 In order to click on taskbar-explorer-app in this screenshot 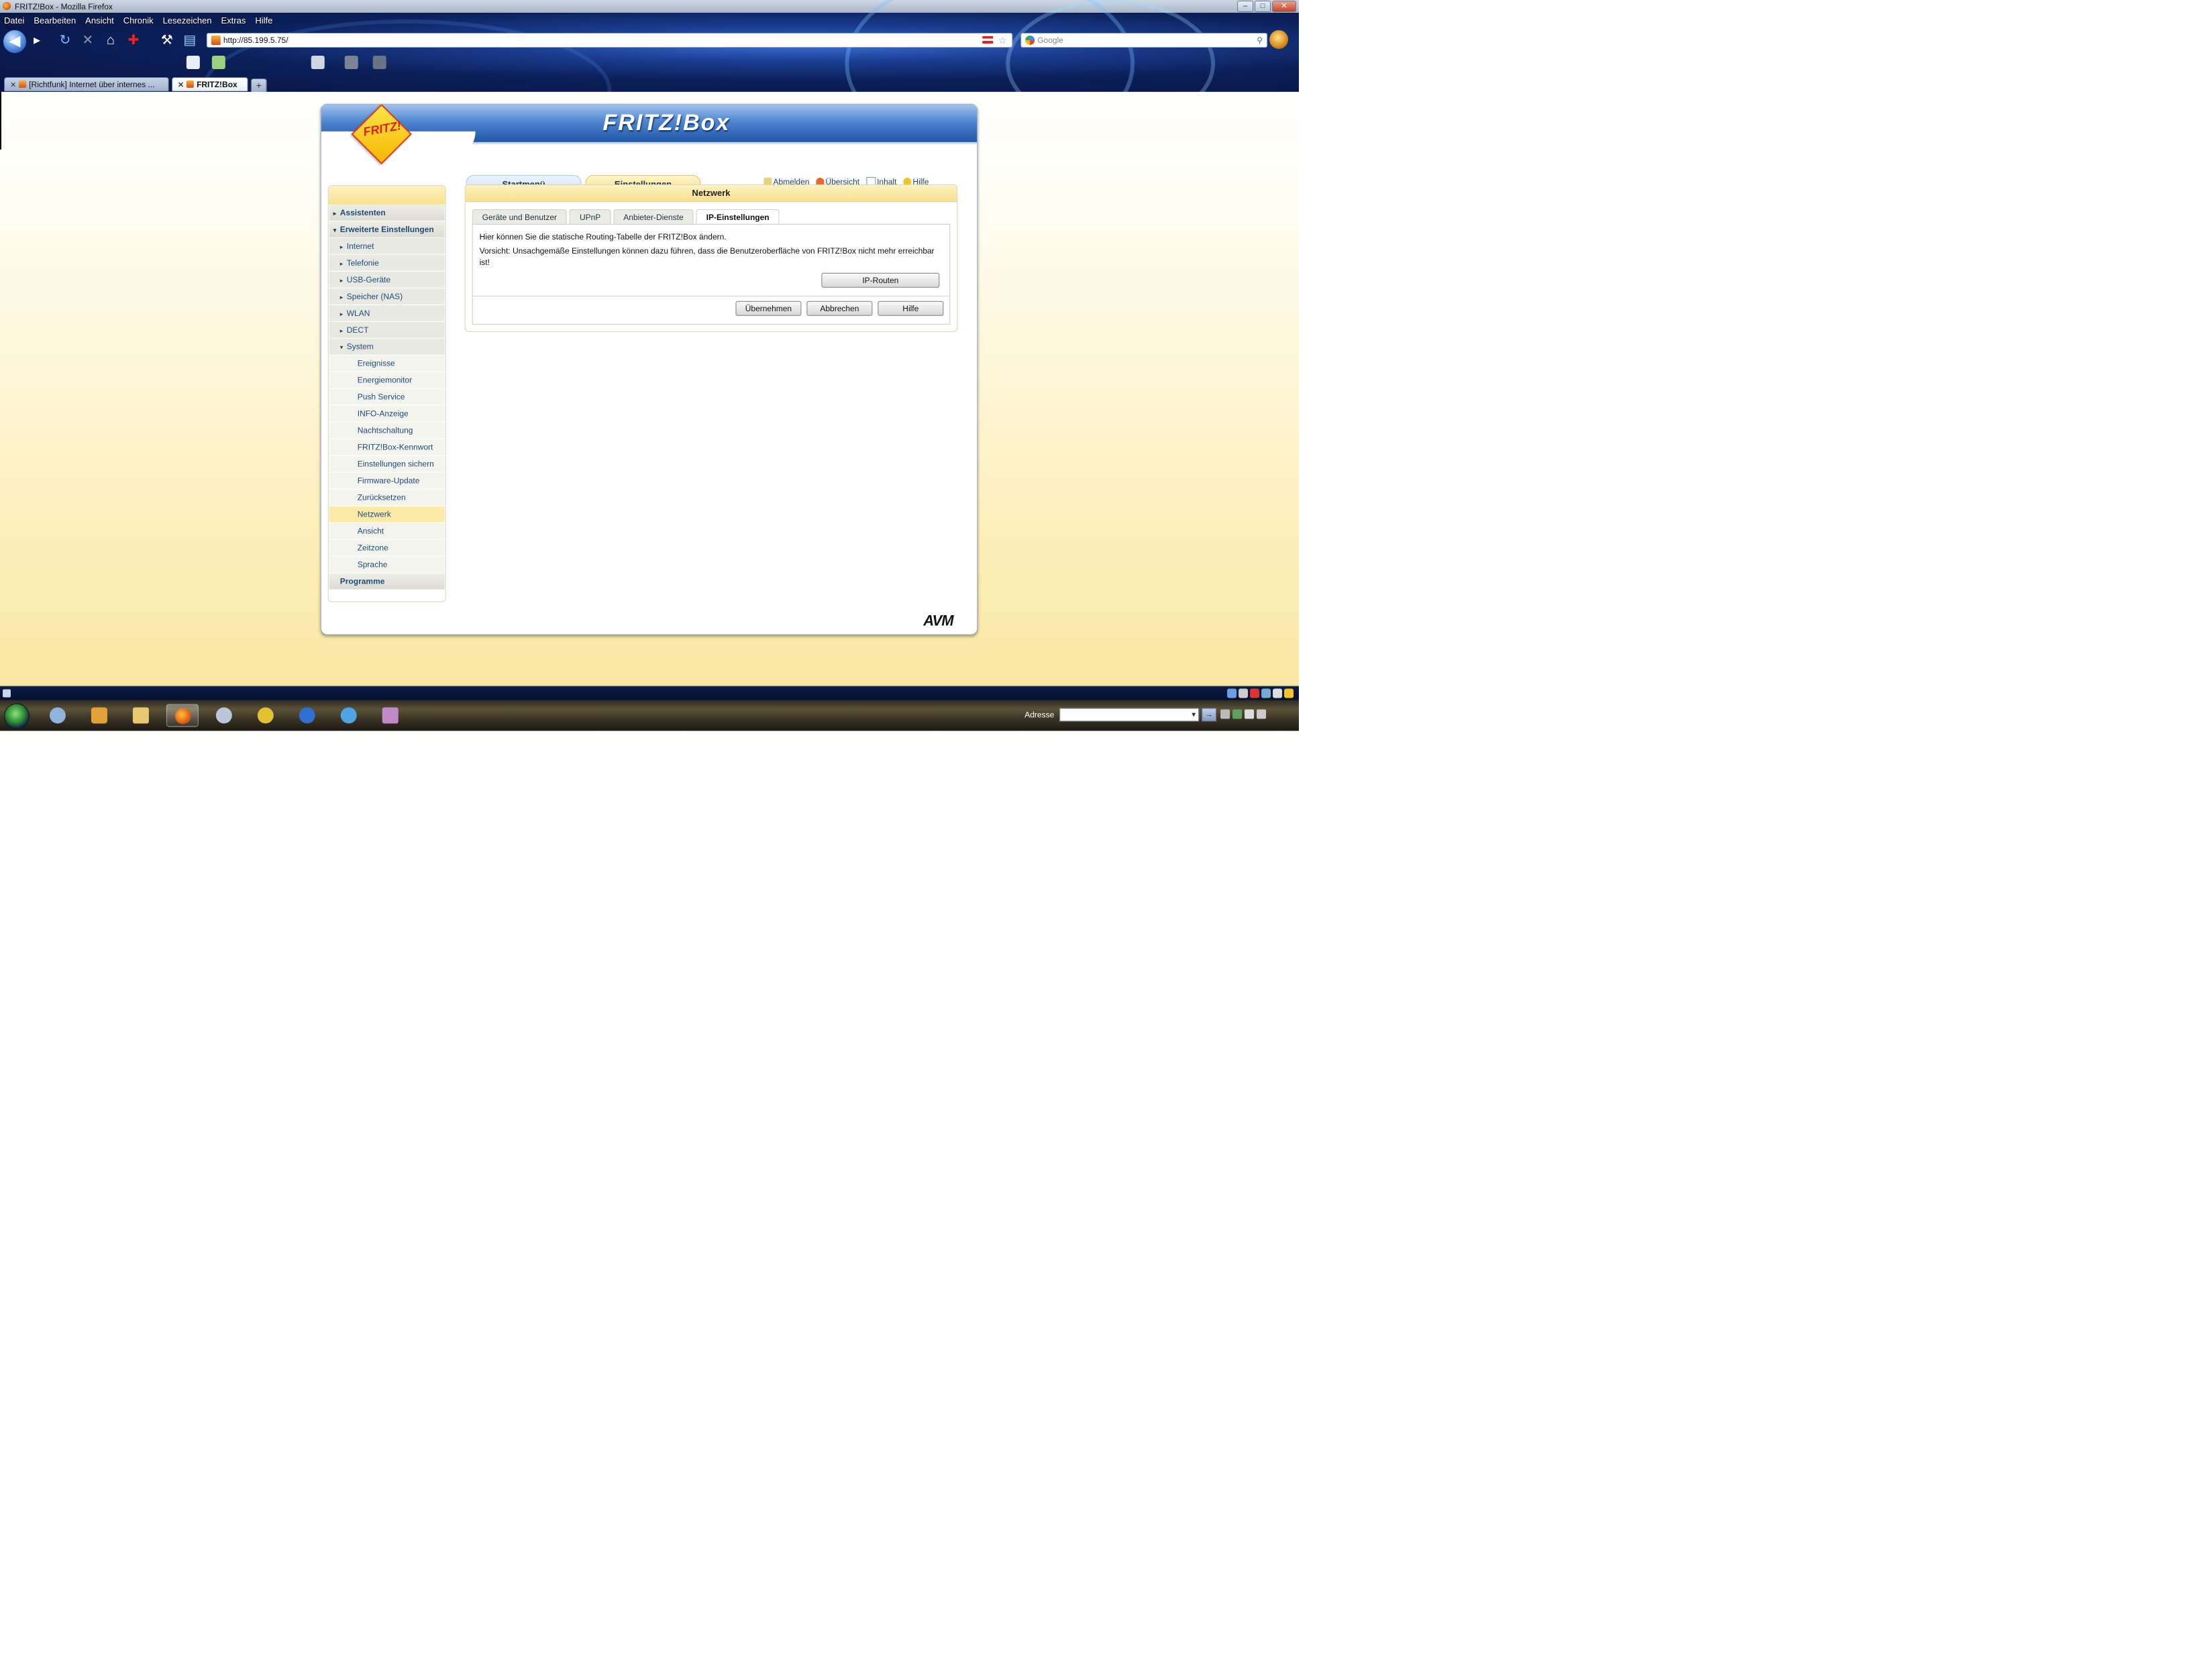, I will do `click(141, 715)`.